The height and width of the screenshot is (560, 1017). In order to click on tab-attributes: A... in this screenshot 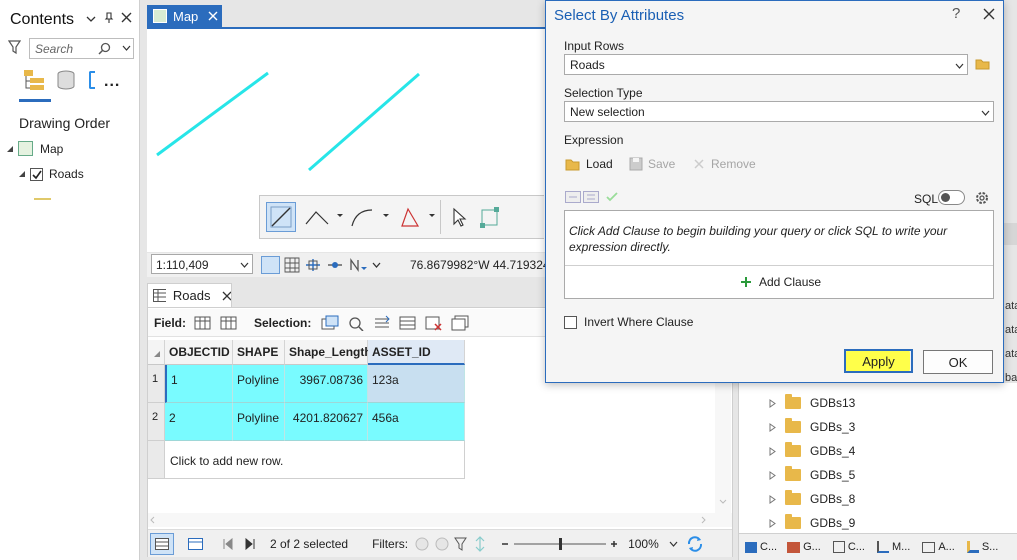, I will do `click(938, 547)`.